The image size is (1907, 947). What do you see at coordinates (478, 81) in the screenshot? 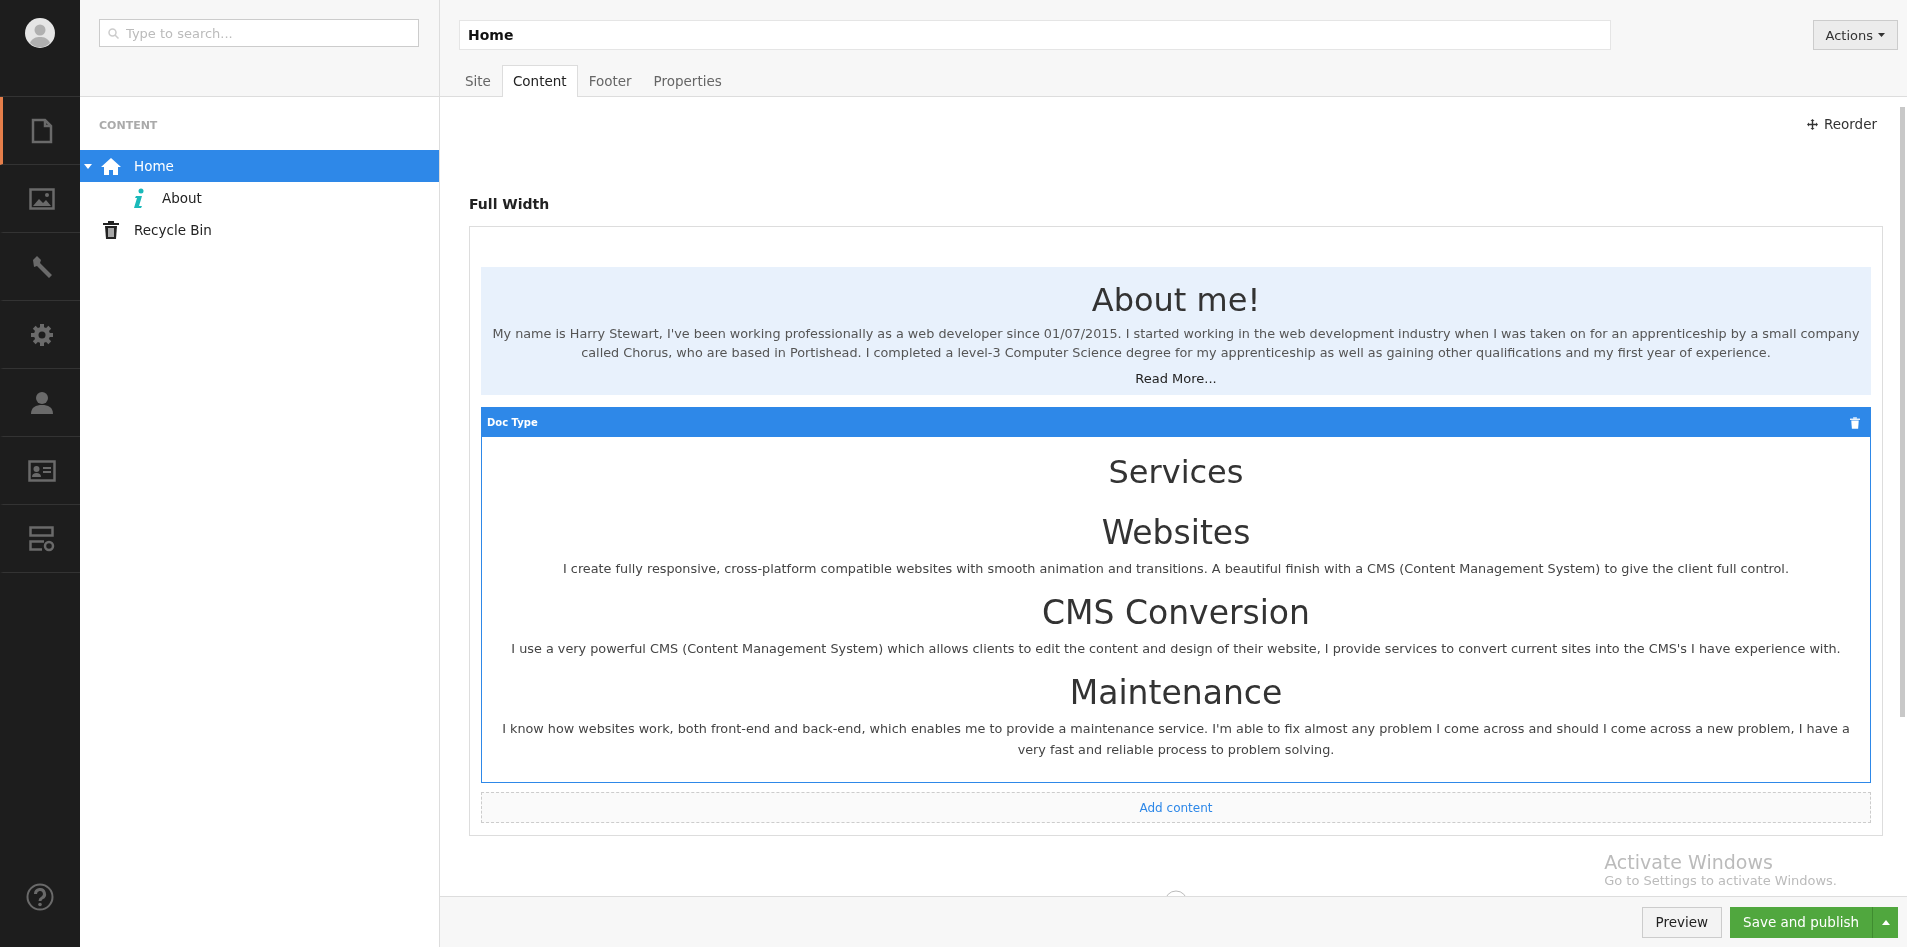
I see `tab: Site` at bounding box center [478, 81].